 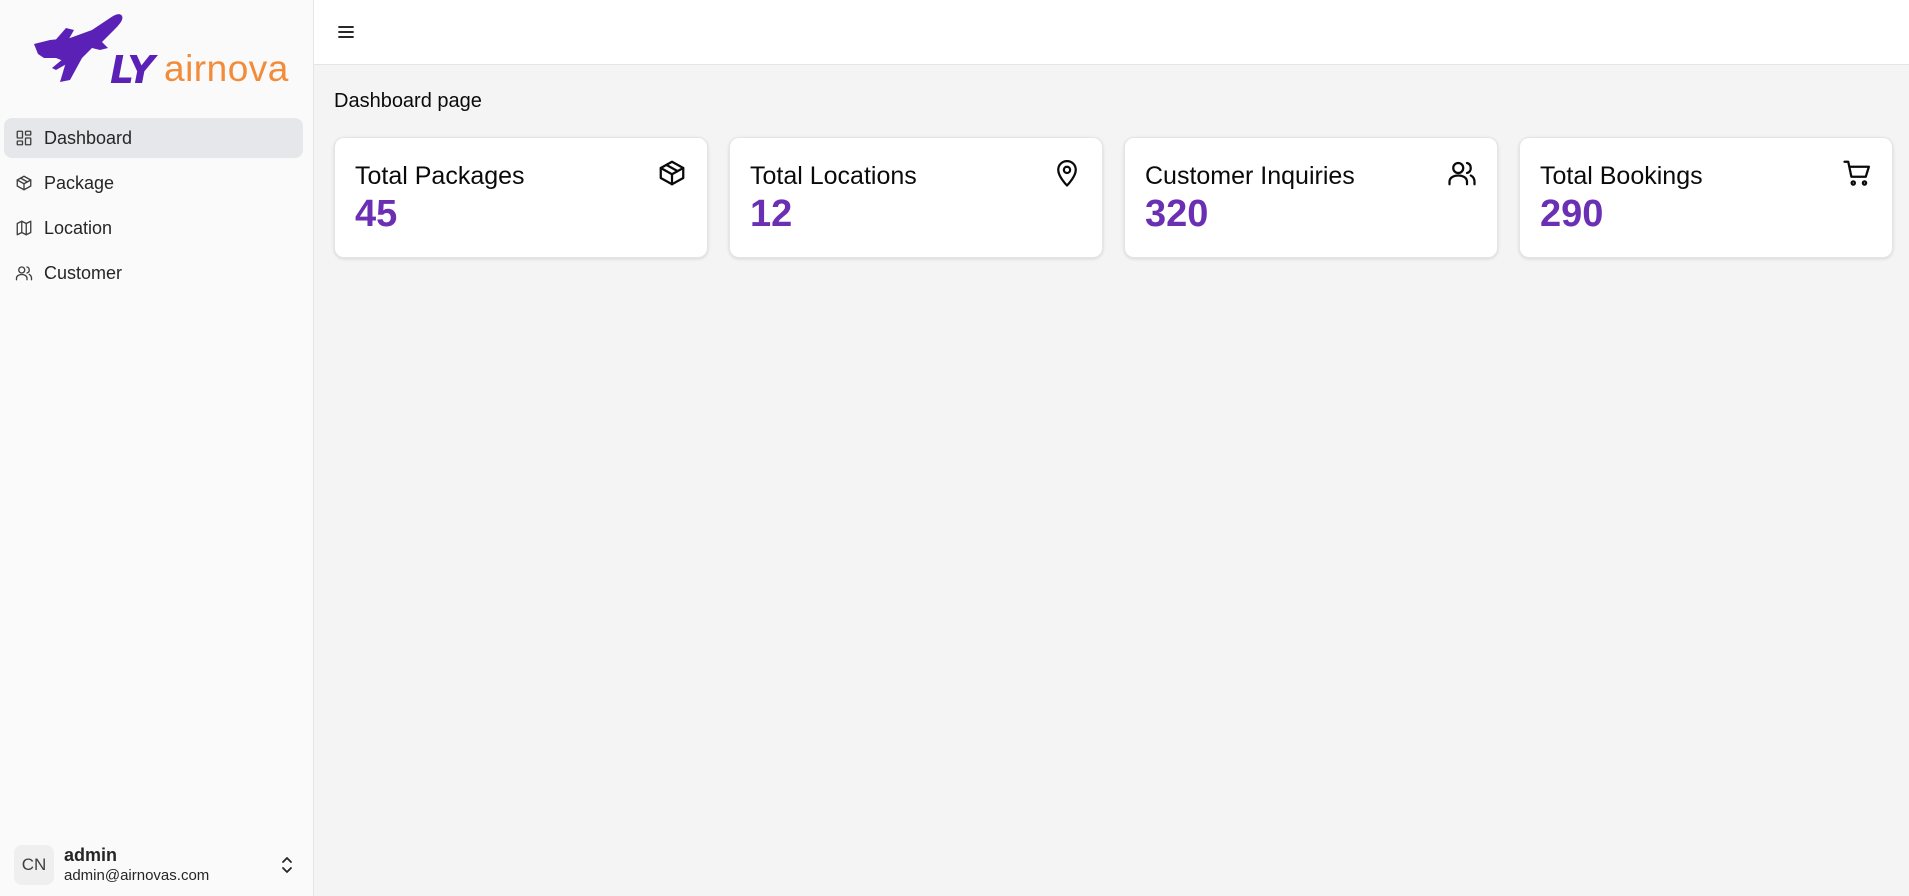 I want to click on stat-card-inquiries: Customer Inquiries 320, so click(x=1311, y=197).